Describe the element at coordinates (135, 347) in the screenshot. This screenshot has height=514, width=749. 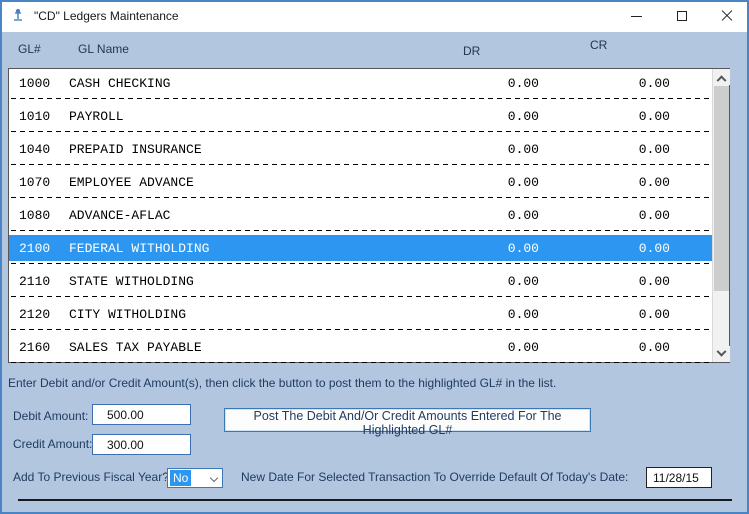
I see `gl-name-cell: SALES TAX PAYABLE` at that location.